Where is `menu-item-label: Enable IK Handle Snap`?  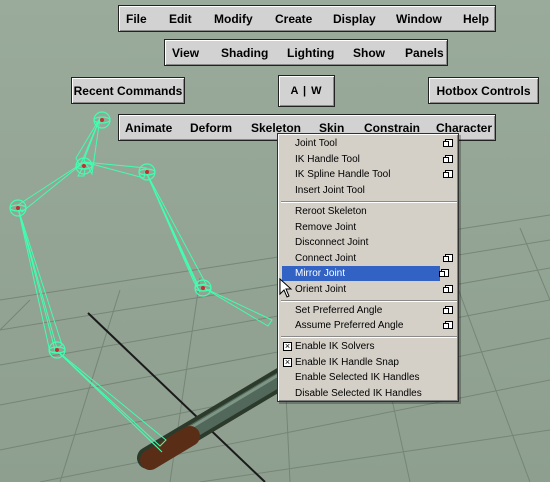 menu-item-label: Enable IK Handle Snap is located at coordinates (347, 362).